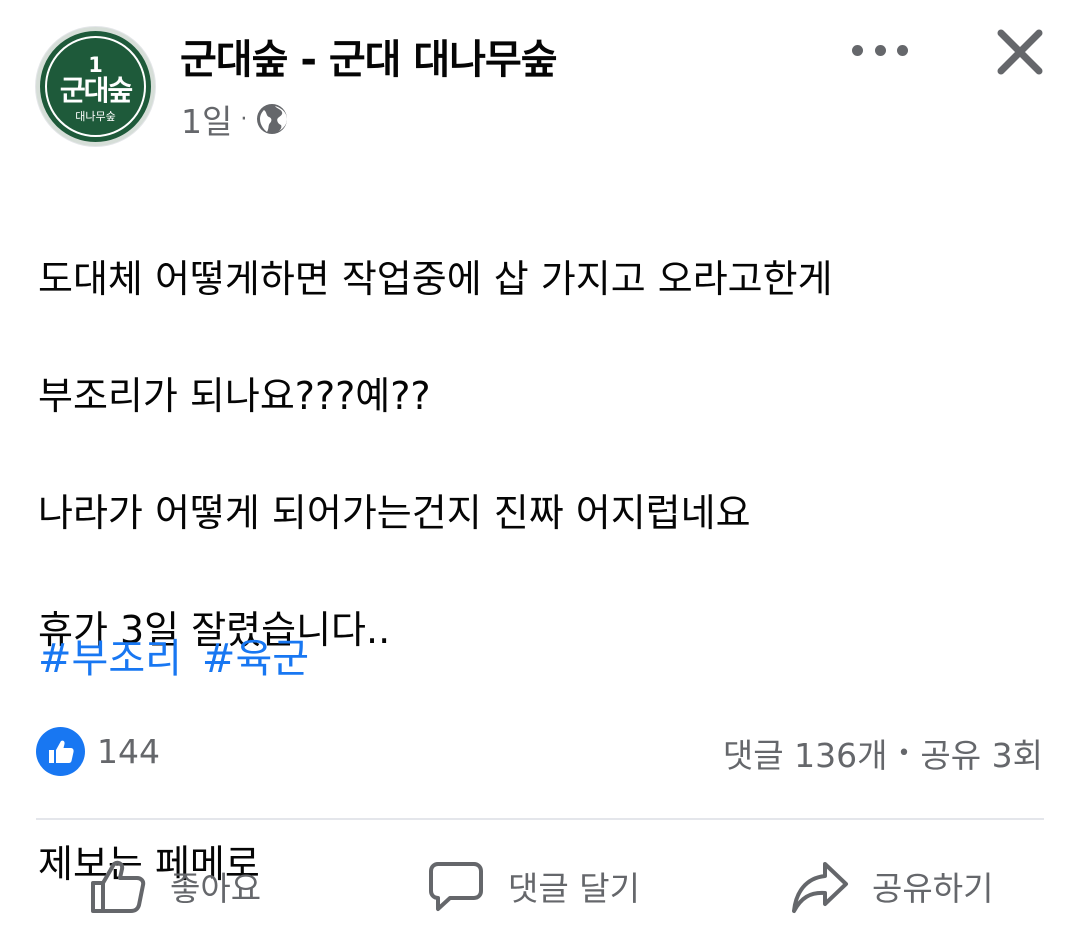 Image resolution: width=1080 pixels, height=943 pixels. Describe the element at coordinates (540, 819) in the screenshot. I see `divider` at that location.